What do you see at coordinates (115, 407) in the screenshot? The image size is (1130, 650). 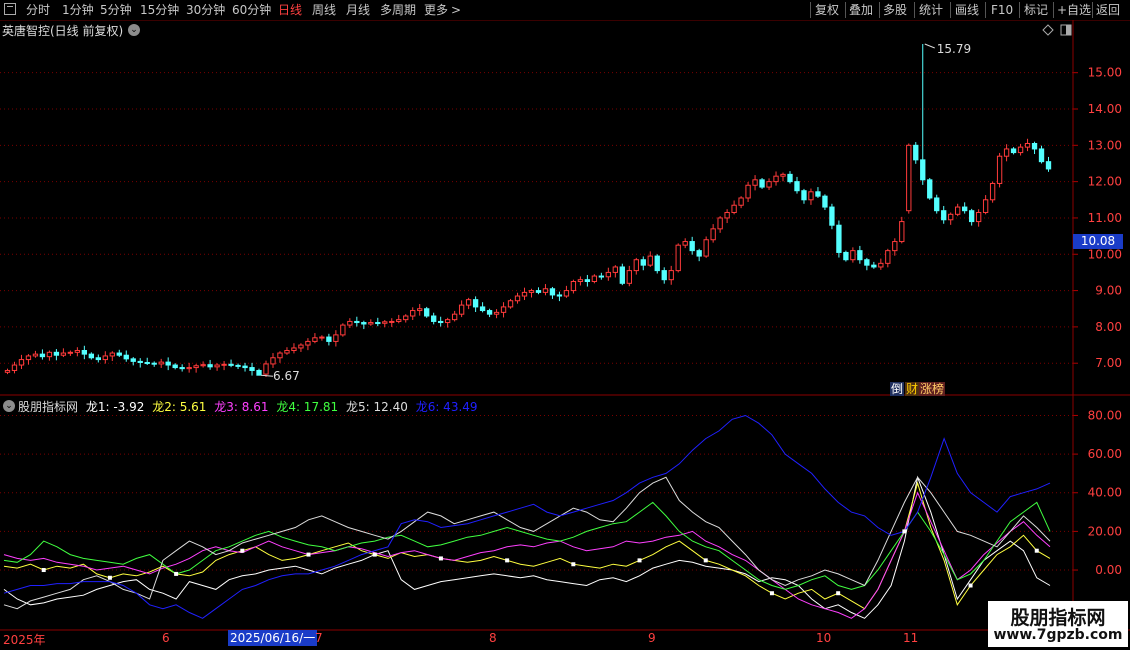 I see `legend-long1: 龙1: -3.92` at bounding box center [115, 407].